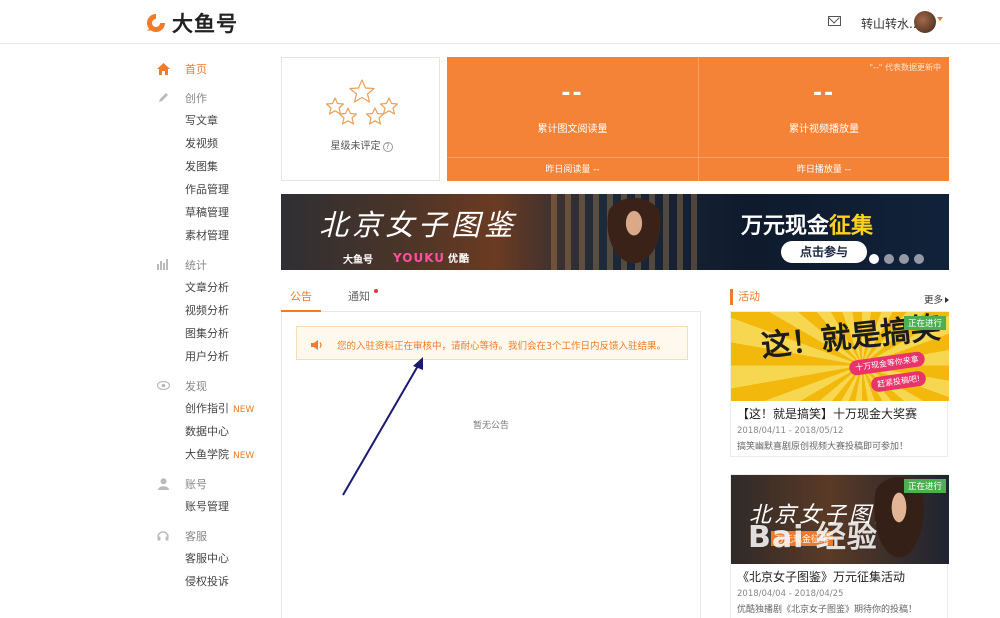  What do you see at coordinates (210, 385) in the screenshot?
I see `sidebar-group-title: 发现` at bounding box center [210, 385].